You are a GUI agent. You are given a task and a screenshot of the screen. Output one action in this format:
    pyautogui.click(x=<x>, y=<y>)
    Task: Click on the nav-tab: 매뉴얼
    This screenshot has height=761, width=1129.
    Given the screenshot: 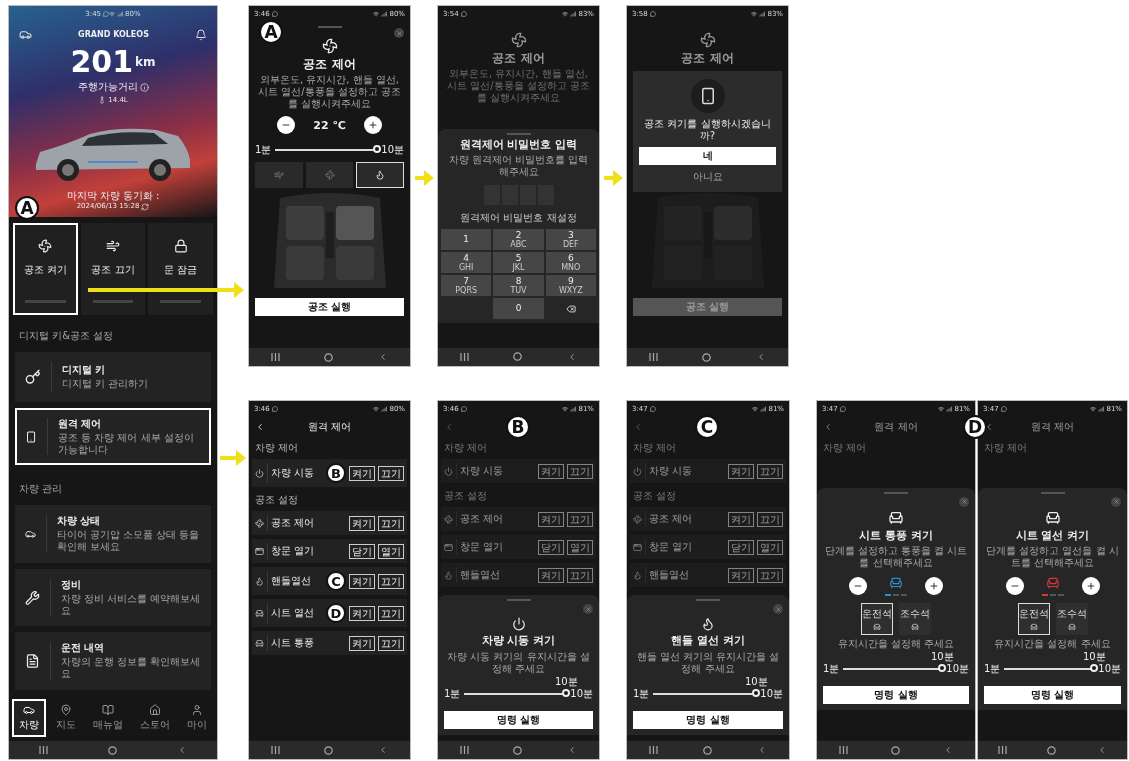 What is the action you would take?
    pyautogui.click(x=108, y=718)
    